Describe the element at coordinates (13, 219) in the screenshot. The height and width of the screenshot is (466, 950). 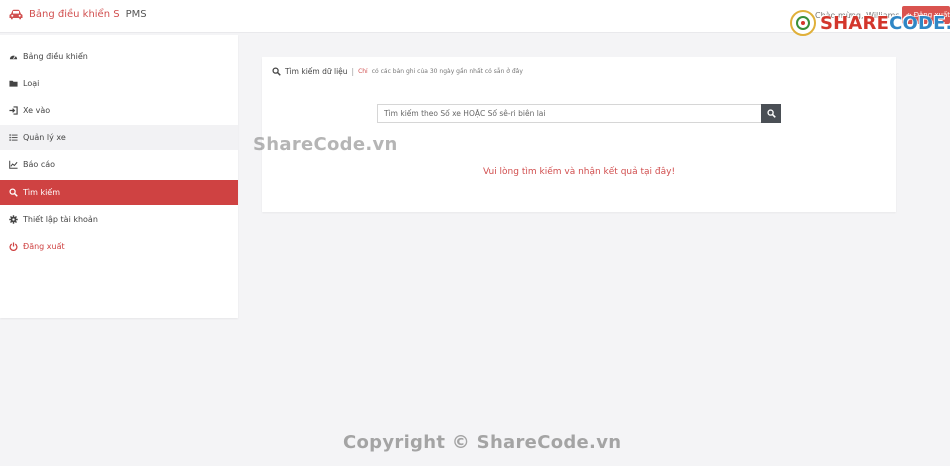
I see `gear-icon` at that location.